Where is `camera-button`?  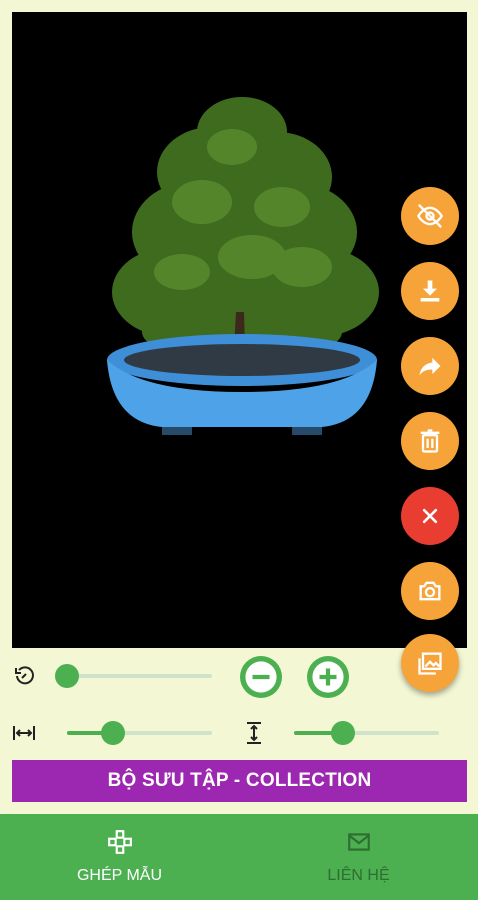
camera-button is located at coordinates (430, 591).